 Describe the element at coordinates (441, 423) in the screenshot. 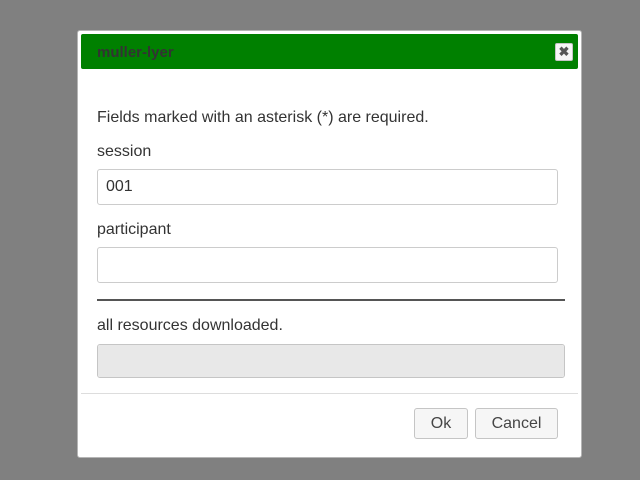

I see `ok-button: Ok` at that location.